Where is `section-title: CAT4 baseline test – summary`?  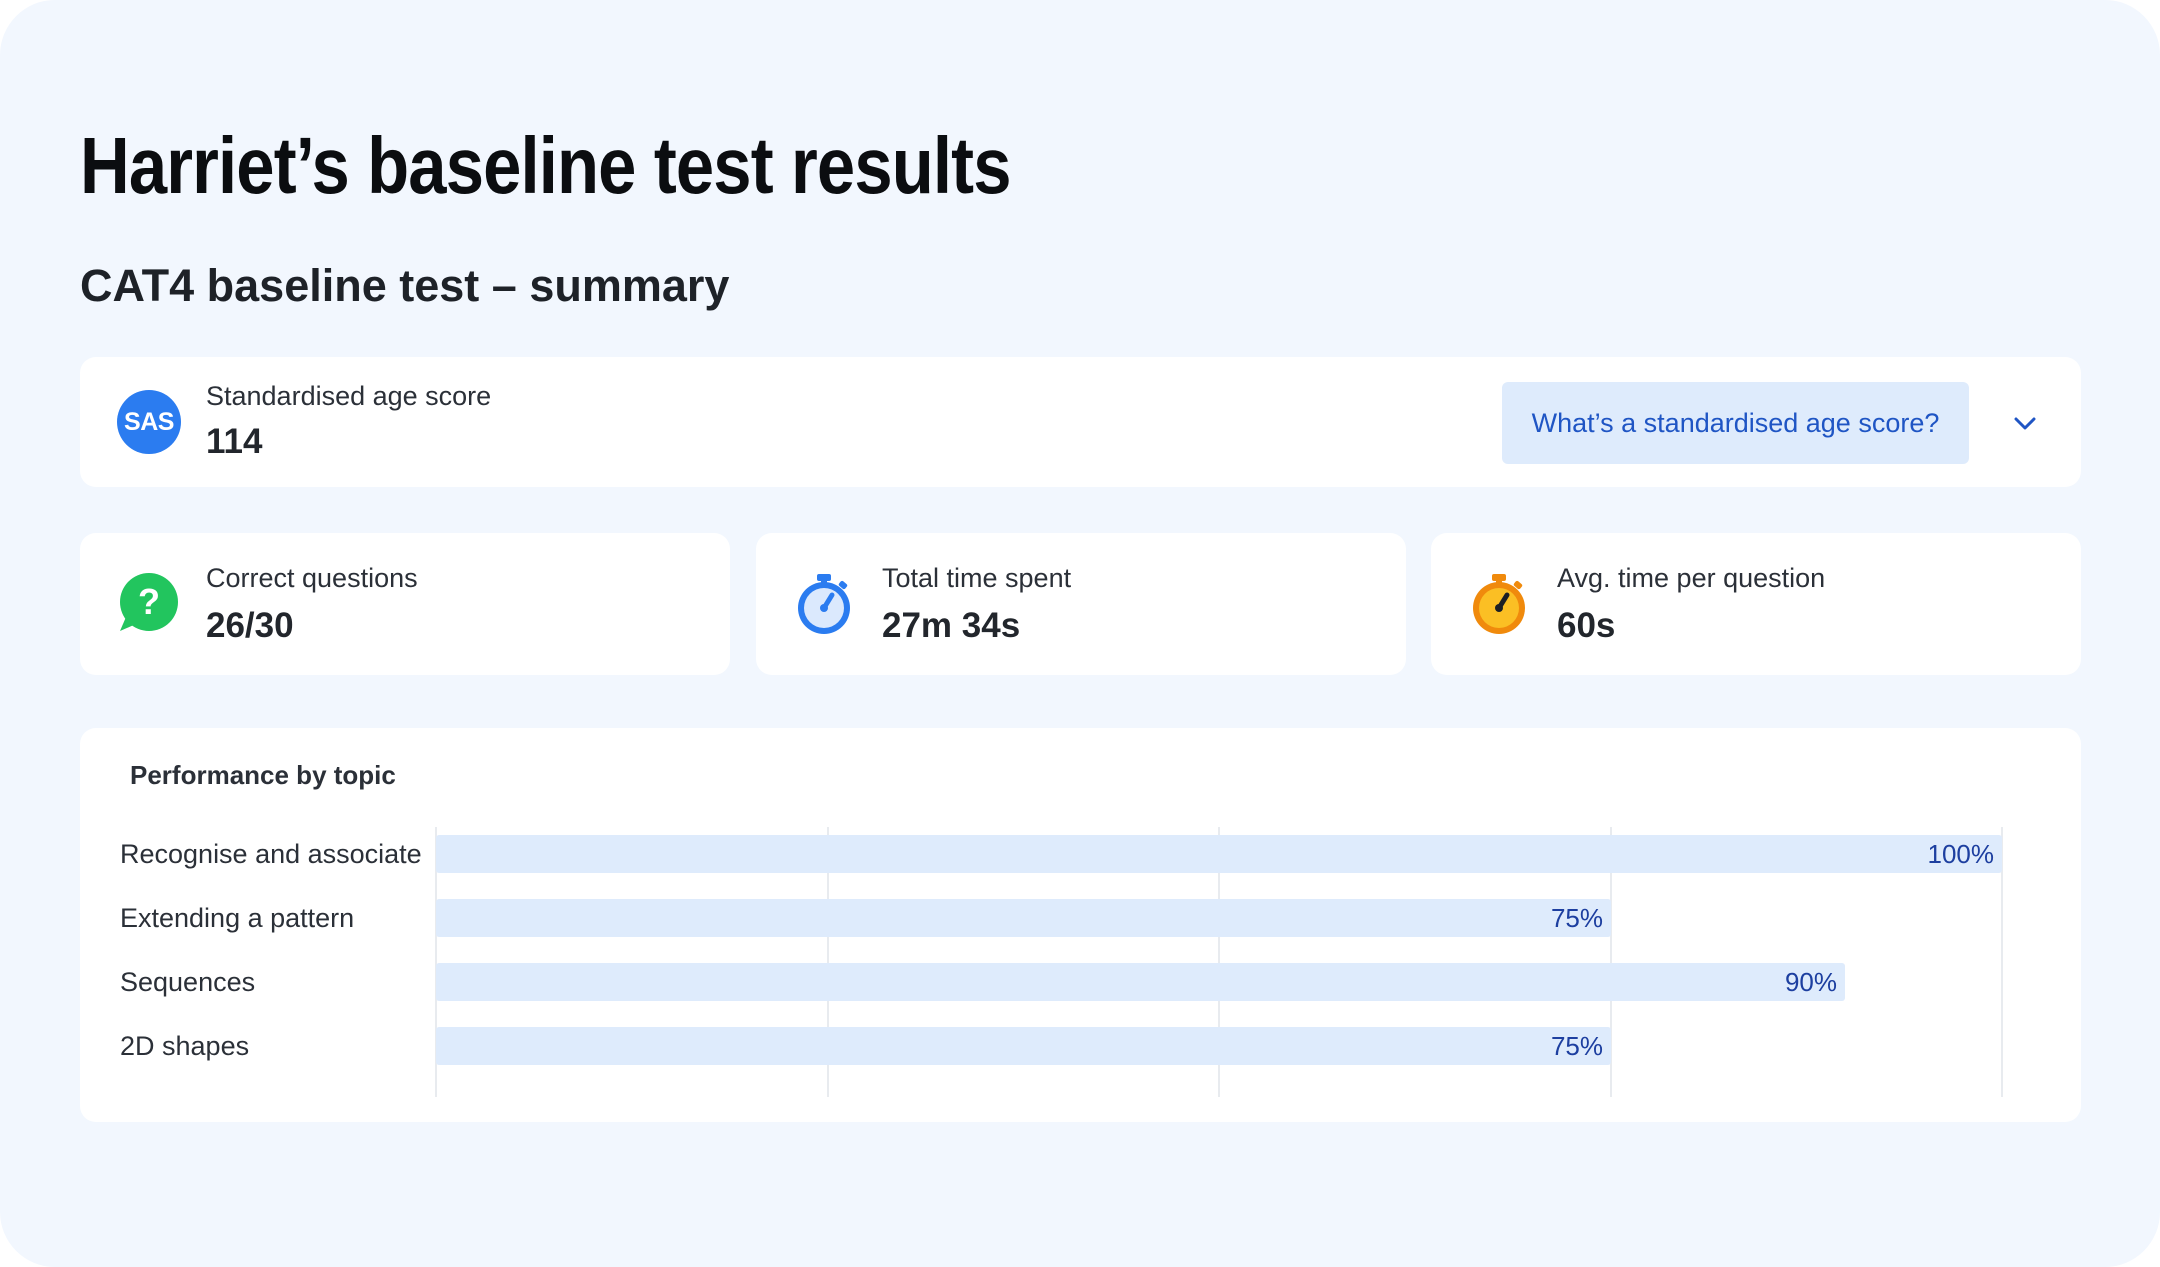 section-title: CAT4 baseline test – summary is located at coordinates (405, 285).